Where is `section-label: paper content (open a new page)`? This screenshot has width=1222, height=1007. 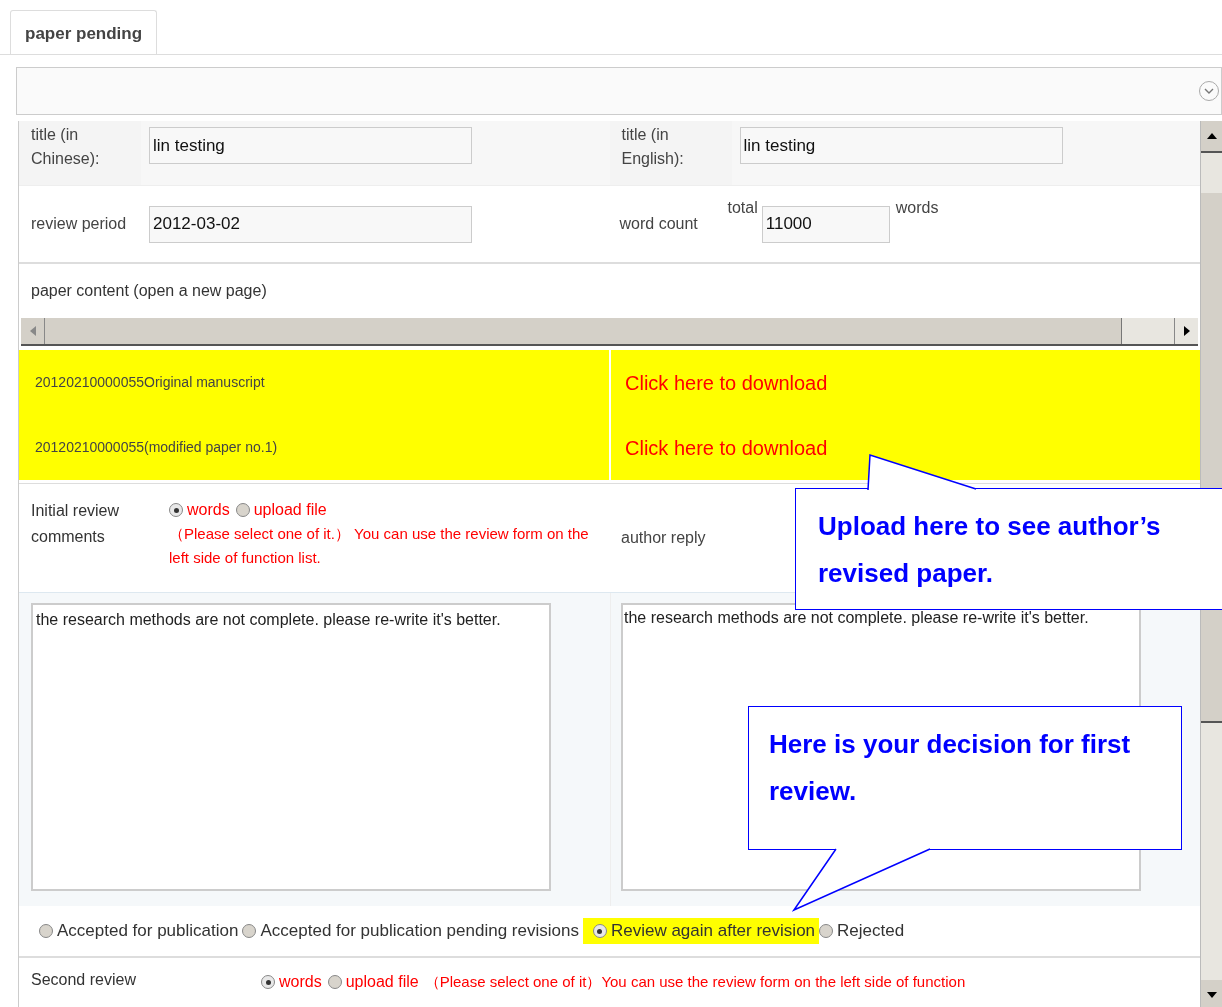 section-label: paper content (open a new page) is located at coordinates (149, 291).